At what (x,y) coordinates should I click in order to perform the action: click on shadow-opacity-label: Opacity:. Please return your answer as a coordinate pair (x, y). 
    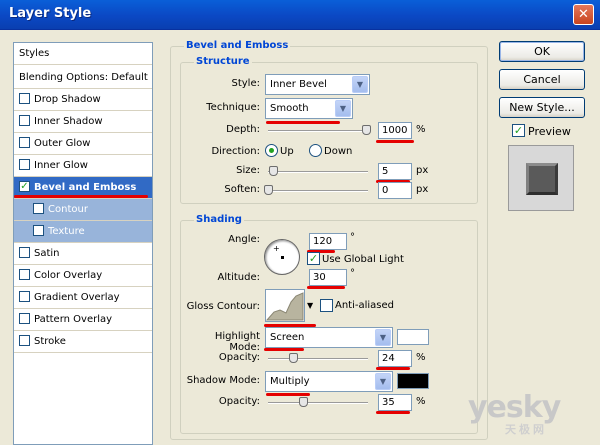
    Looking at the image, I should click on (239, 401).